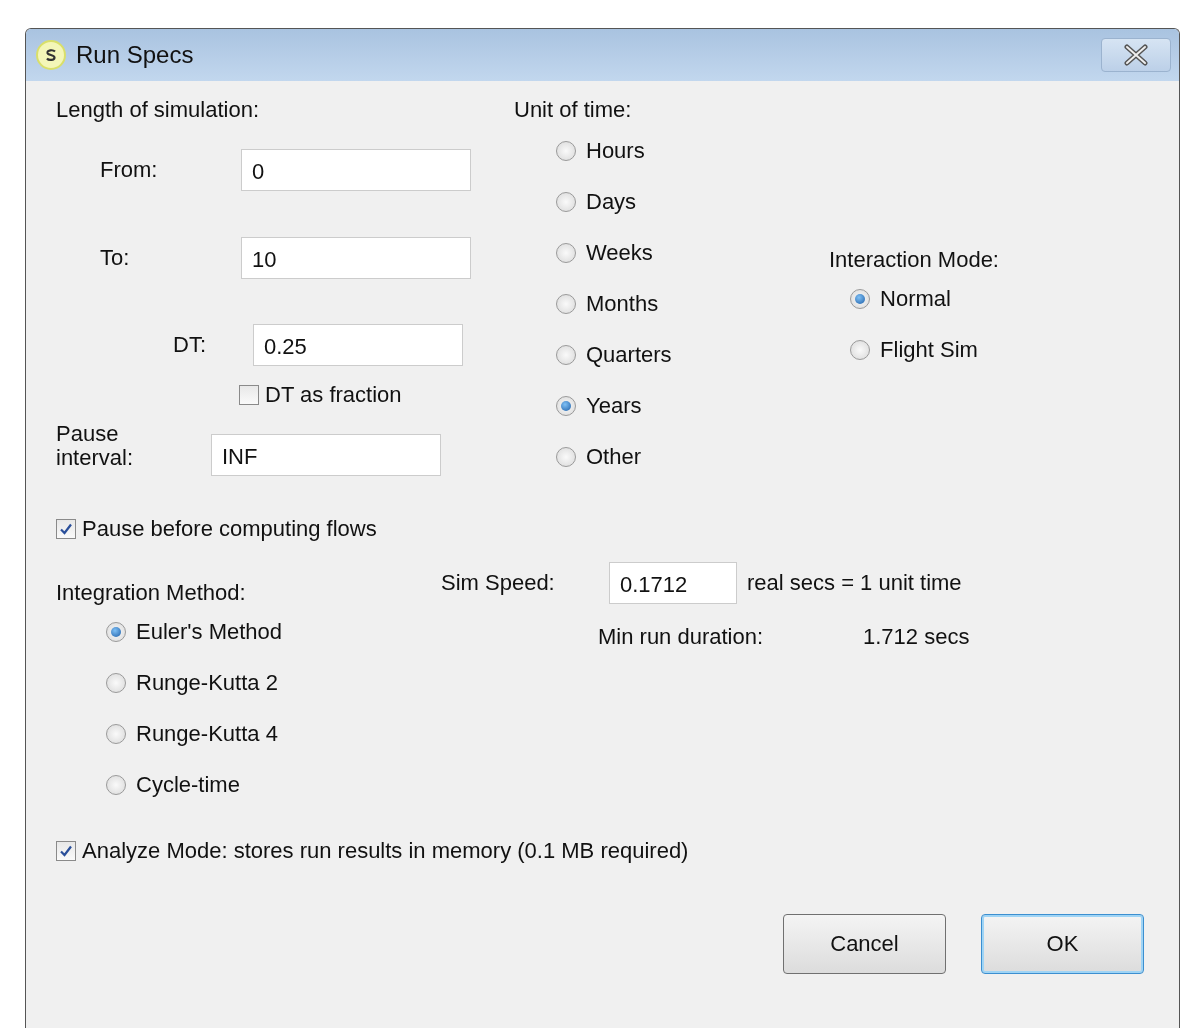 The image size is (1199, 1028). What do you see at coordinates (385, 851) in the screenshot?
I see `checkbox-label: Analyze Mode: stores run results in memory (0.1 MB required)` at bounding box center [385, 851].